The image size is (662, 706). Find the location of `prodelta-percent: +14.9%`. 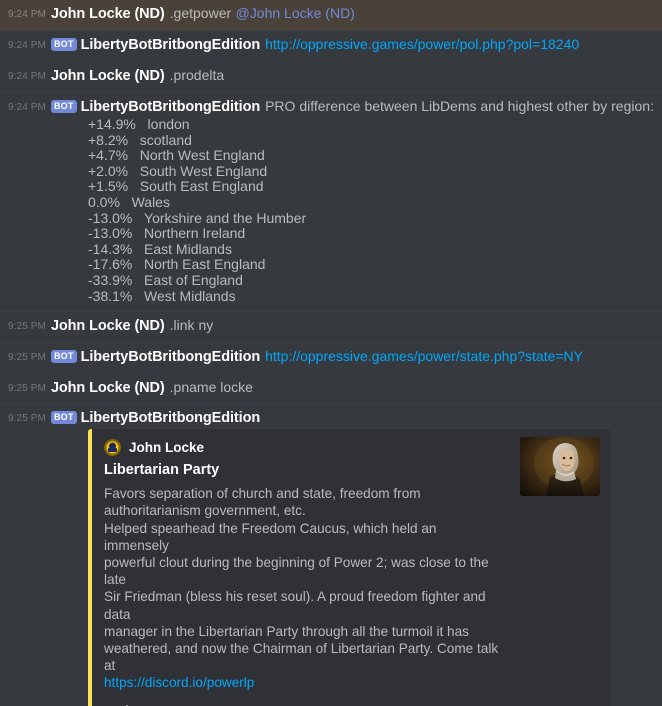

prodelta-percent: +14.9% is located at coordinates (112, 124).